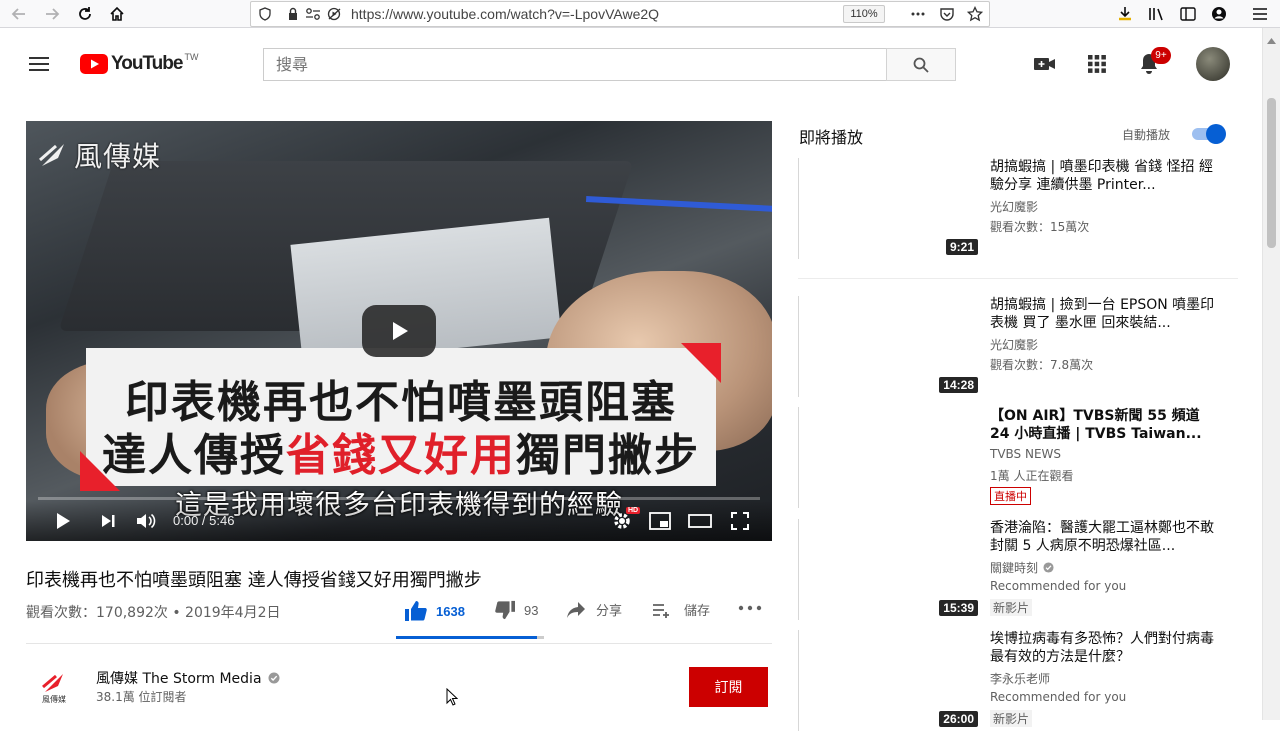 This screenshot has width=1280, height=740. What do you see at coordinates (63, 521) in the screenshot?
I see `play-pause-button` at bounding box center [63, 521].